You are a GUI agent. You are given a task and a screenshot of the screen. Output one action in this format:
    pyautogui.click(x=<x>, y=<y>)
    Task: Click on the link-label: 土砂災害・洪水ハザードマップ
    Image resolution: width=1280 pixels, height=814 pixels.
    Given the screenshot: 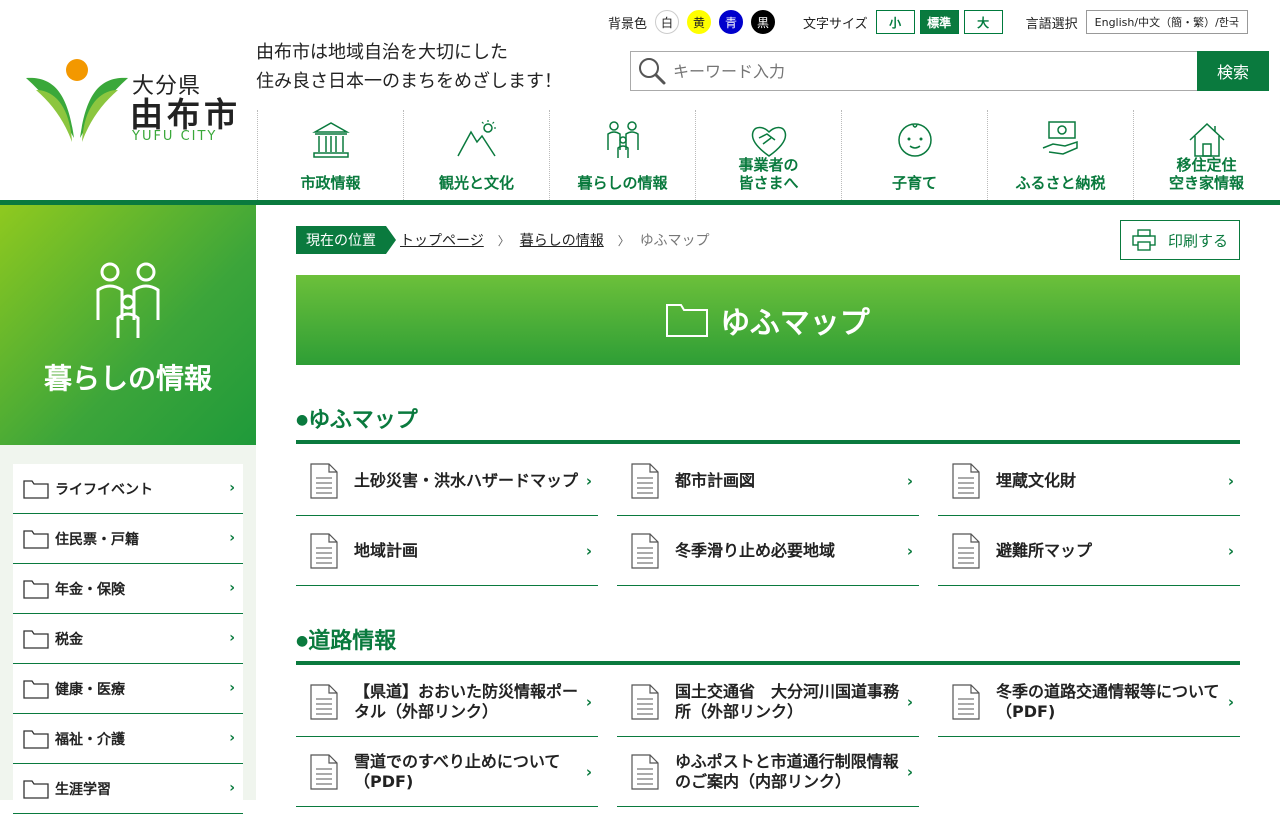 What is the action you would take?
    pyautogui.click(x=466, y=480)
    